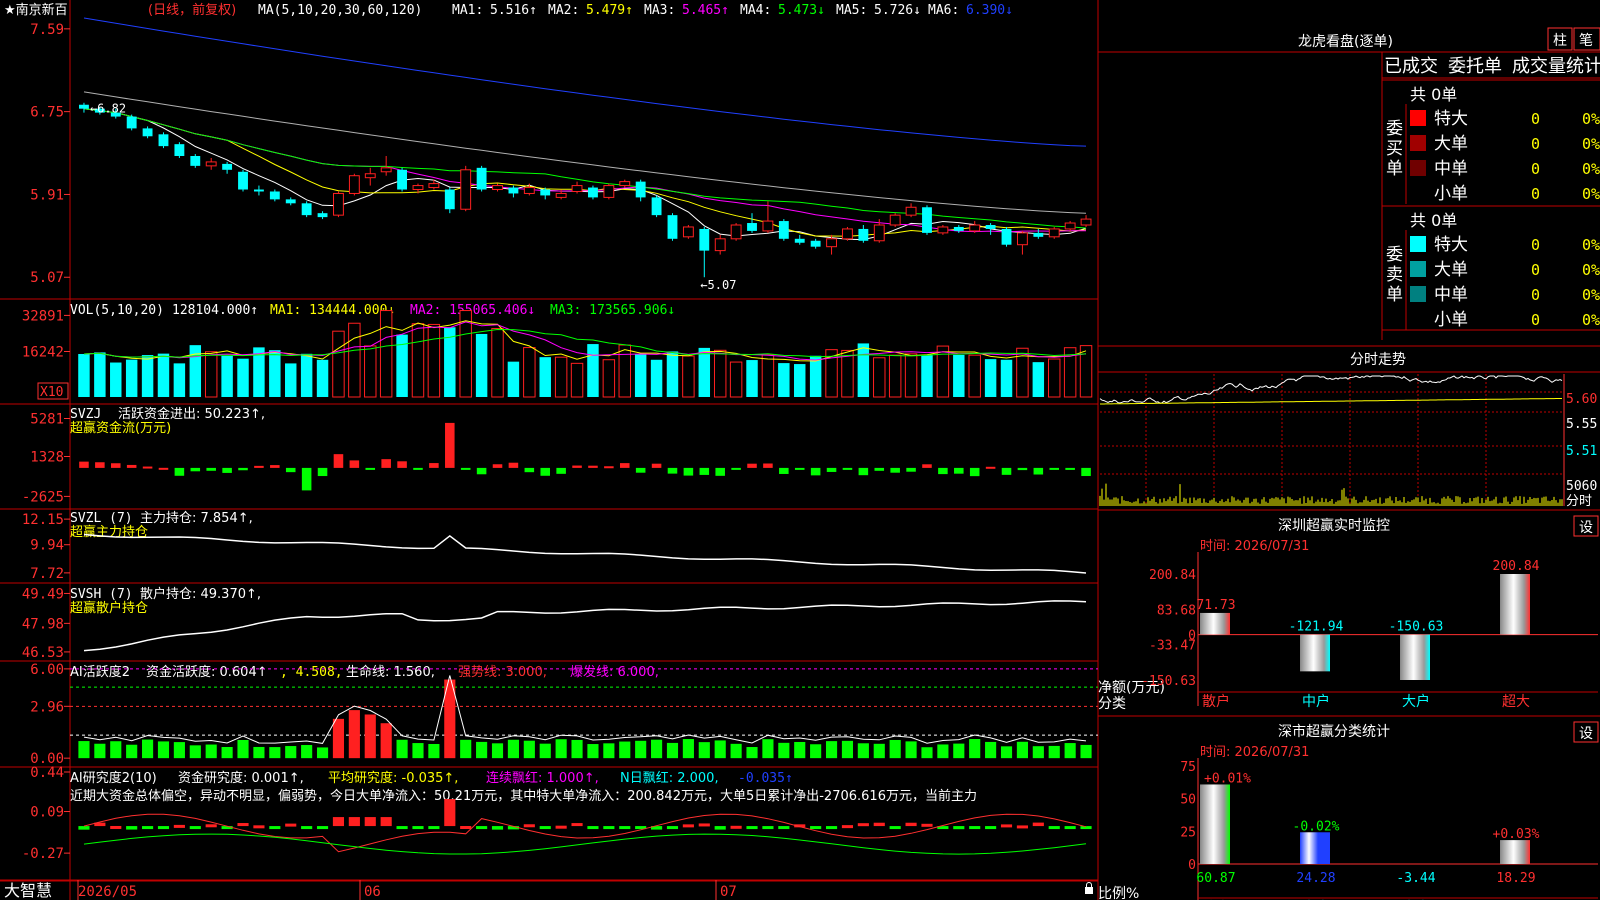  I want to click on tab-2: 成交量统计, so click(1556, 66).